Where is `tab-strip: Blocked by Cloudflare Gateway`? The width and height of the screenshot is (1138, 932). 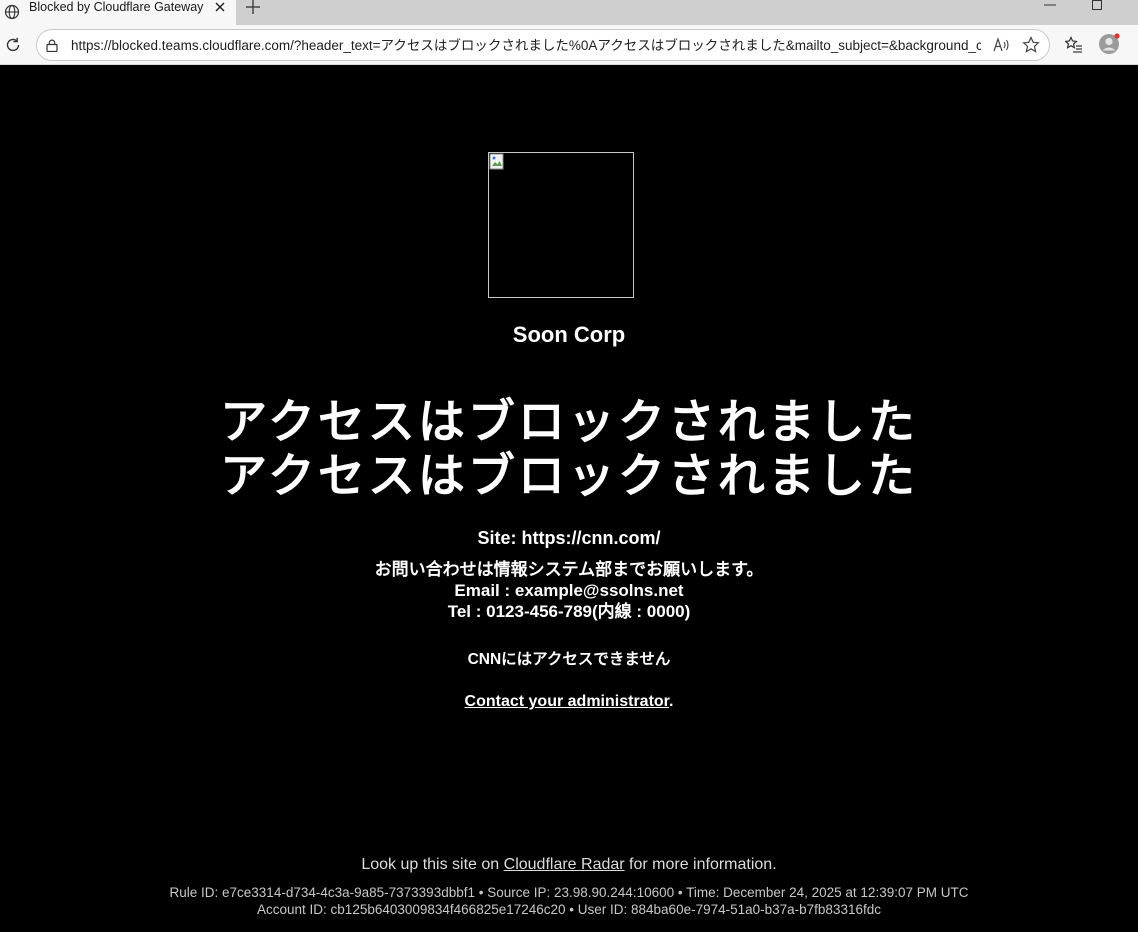 tab-strip: Blocked by Cloudflare Gateway is located at coordinates (569, 12).